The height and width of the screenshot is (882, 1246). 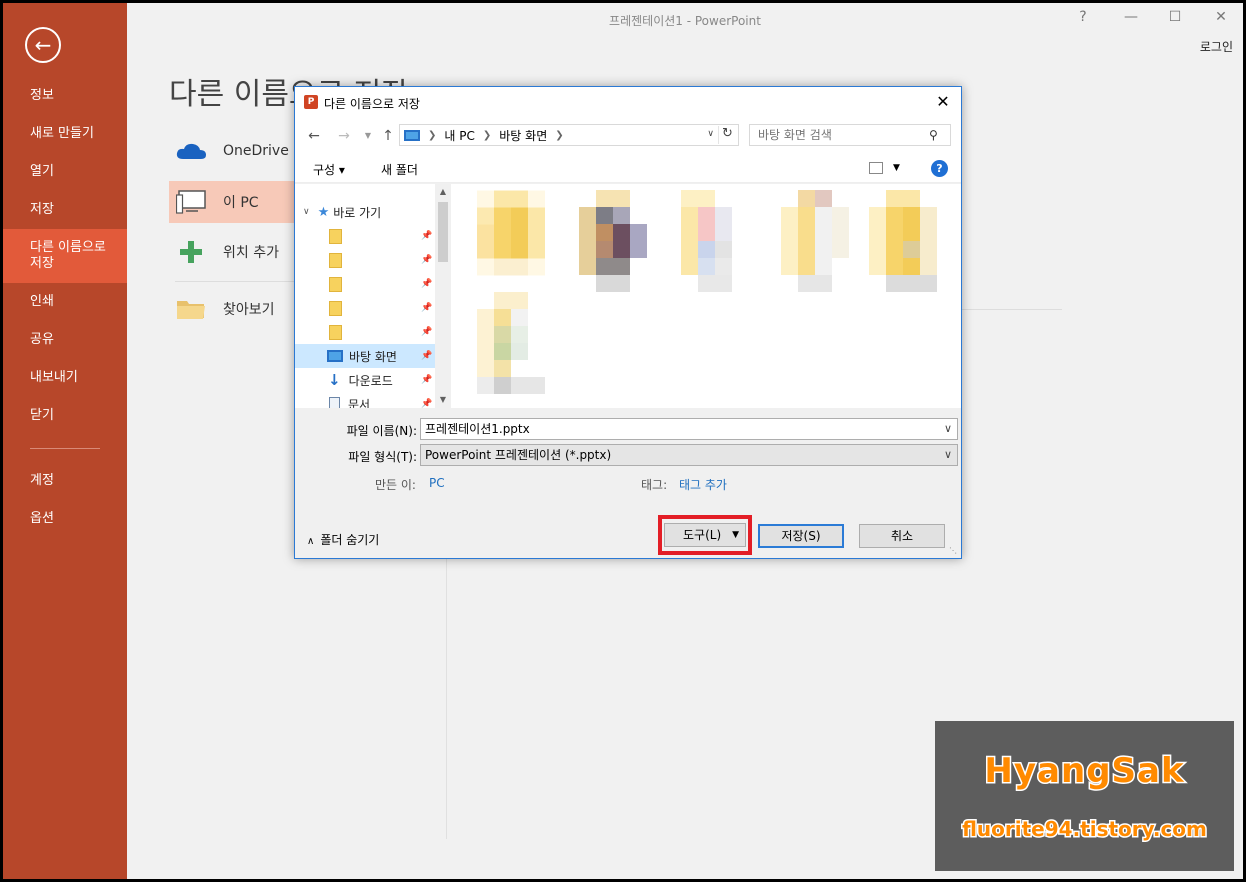 What do you see at coordinates (232, 202) in the screenshot?
I see `place-this-pc: 이 PC` at bounding box center [232, 202].